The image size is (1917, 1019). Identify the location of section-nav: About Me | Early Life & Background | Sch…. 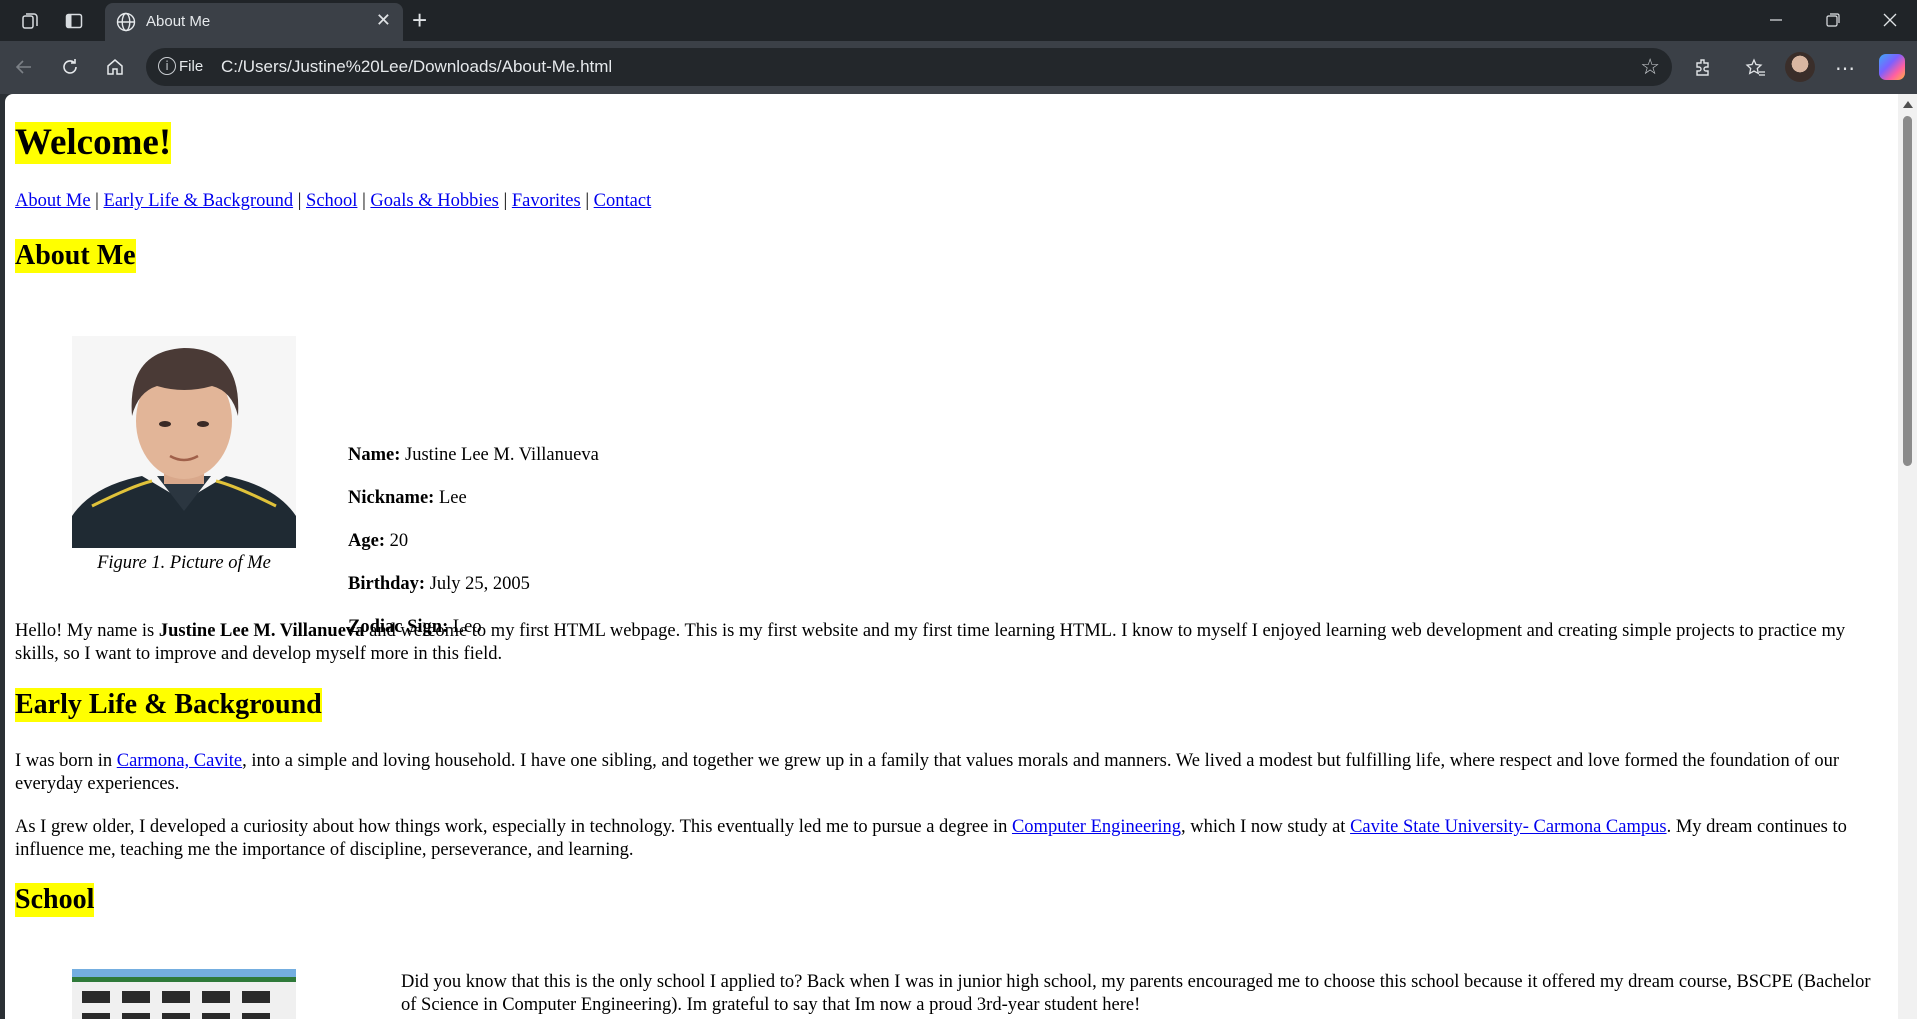
(333, 201).